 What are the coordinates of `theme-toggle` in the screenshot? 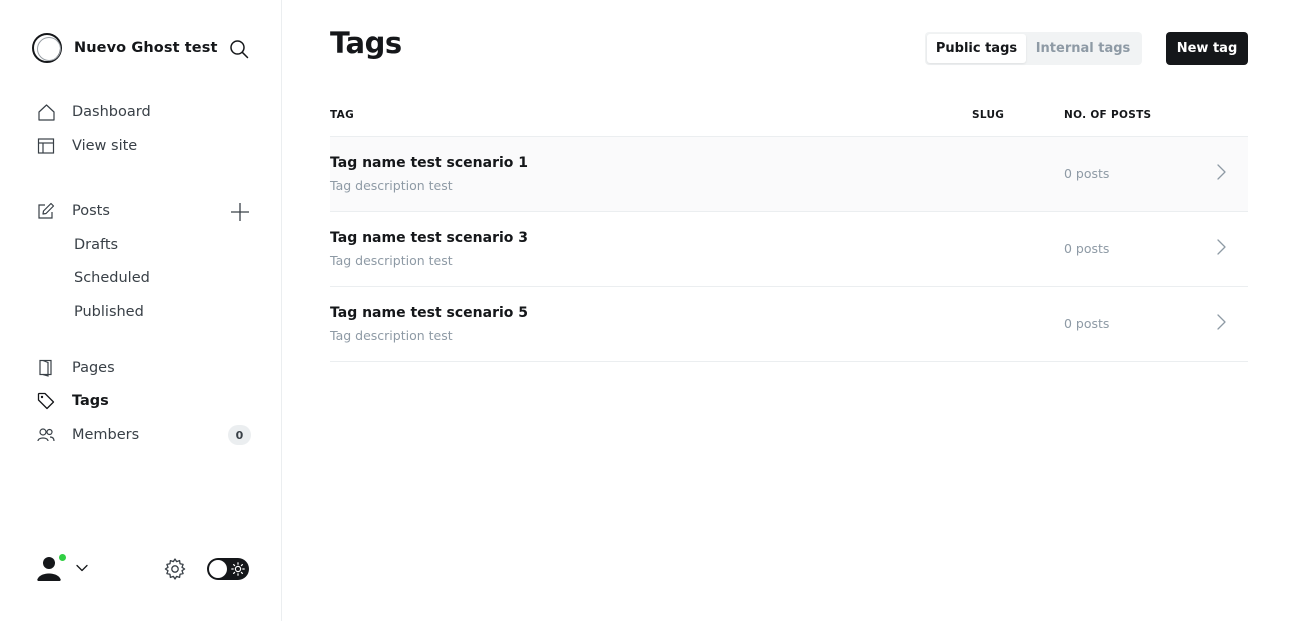 It's located at (228, 569).